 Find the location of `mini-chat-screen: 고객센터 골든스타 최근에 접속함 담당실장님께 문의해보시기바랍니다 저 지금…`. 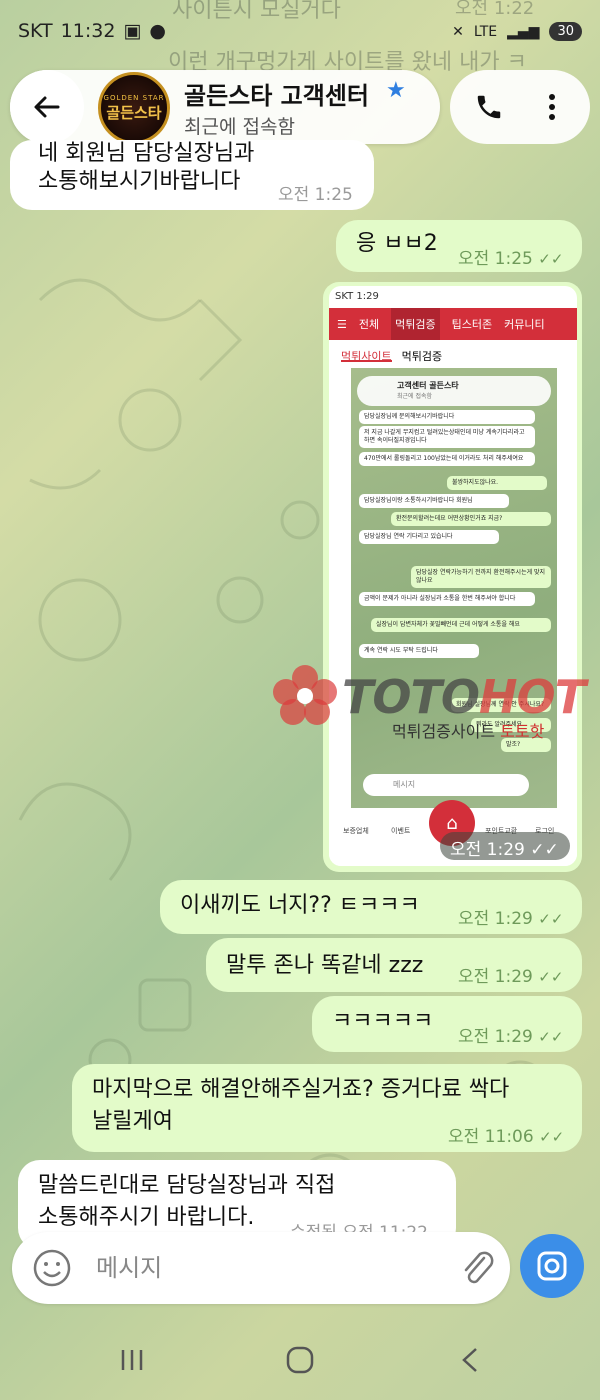

mini-chat-screen: 고객센터 골든스타 최근에 접속함 담당실장님께 문의해보시기바랍니다 저 지금… is located at coordinates (454, 588).